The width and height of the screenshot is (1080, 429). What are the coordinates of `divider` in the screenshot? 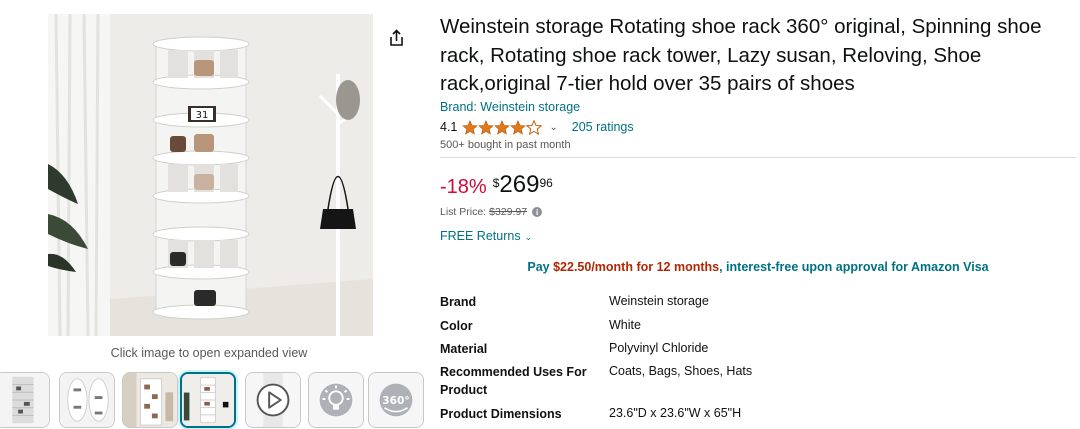 It's located at (758, 157).